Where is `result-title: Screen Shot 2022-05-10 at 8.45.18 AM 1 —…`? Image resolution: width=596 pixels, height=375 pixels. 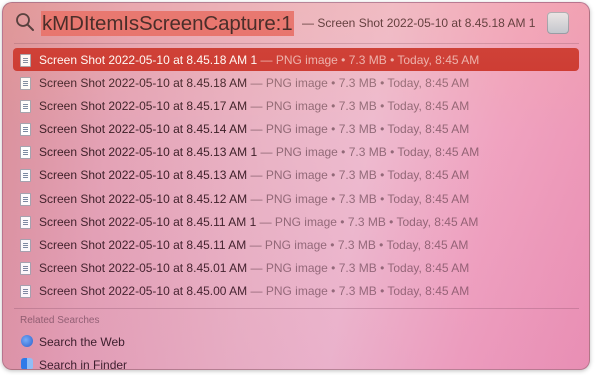 result-title: Screen Shot 2022-05-10 at 8.45.18 AM 1 —… is located at coordinates (259, 60).